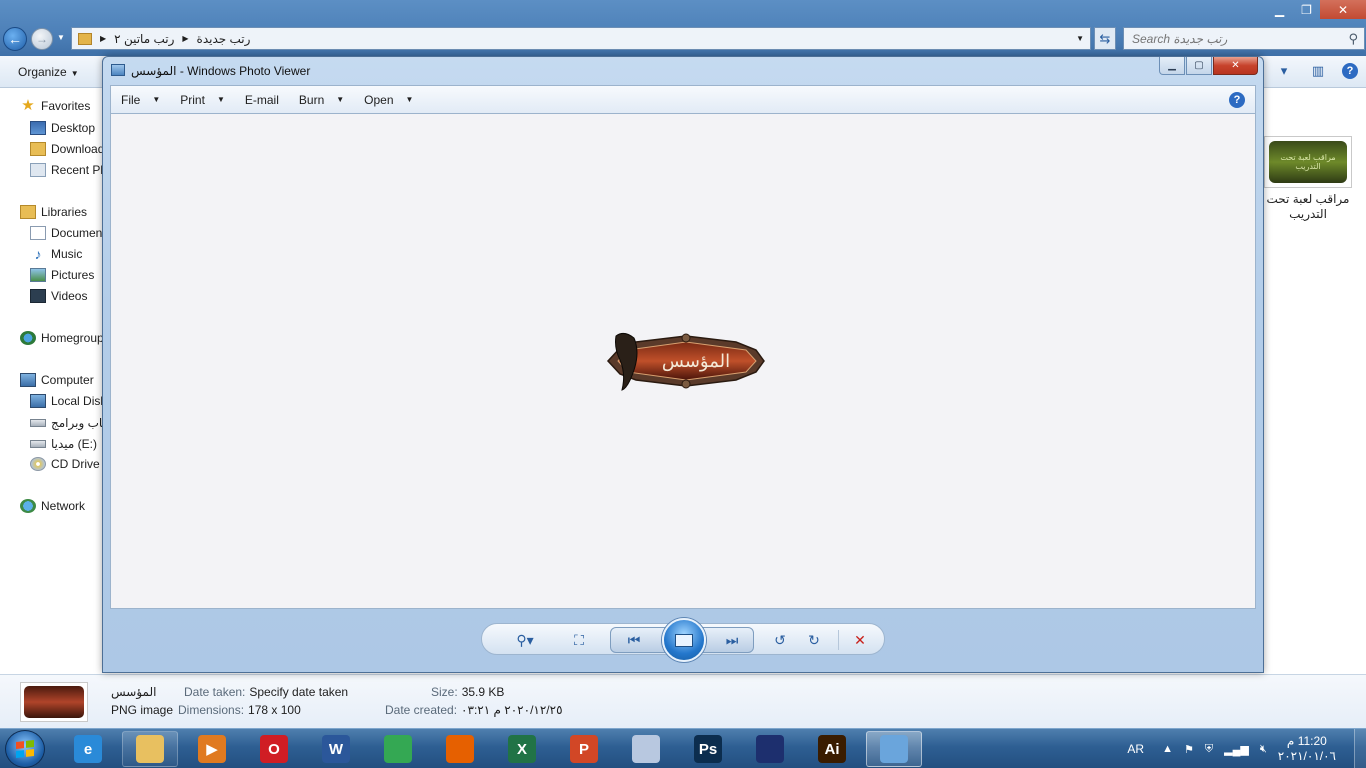 The height and width of the screenshot is (768, 1366). I want to click on organize-button: Organize ▼, so click(48, 72).